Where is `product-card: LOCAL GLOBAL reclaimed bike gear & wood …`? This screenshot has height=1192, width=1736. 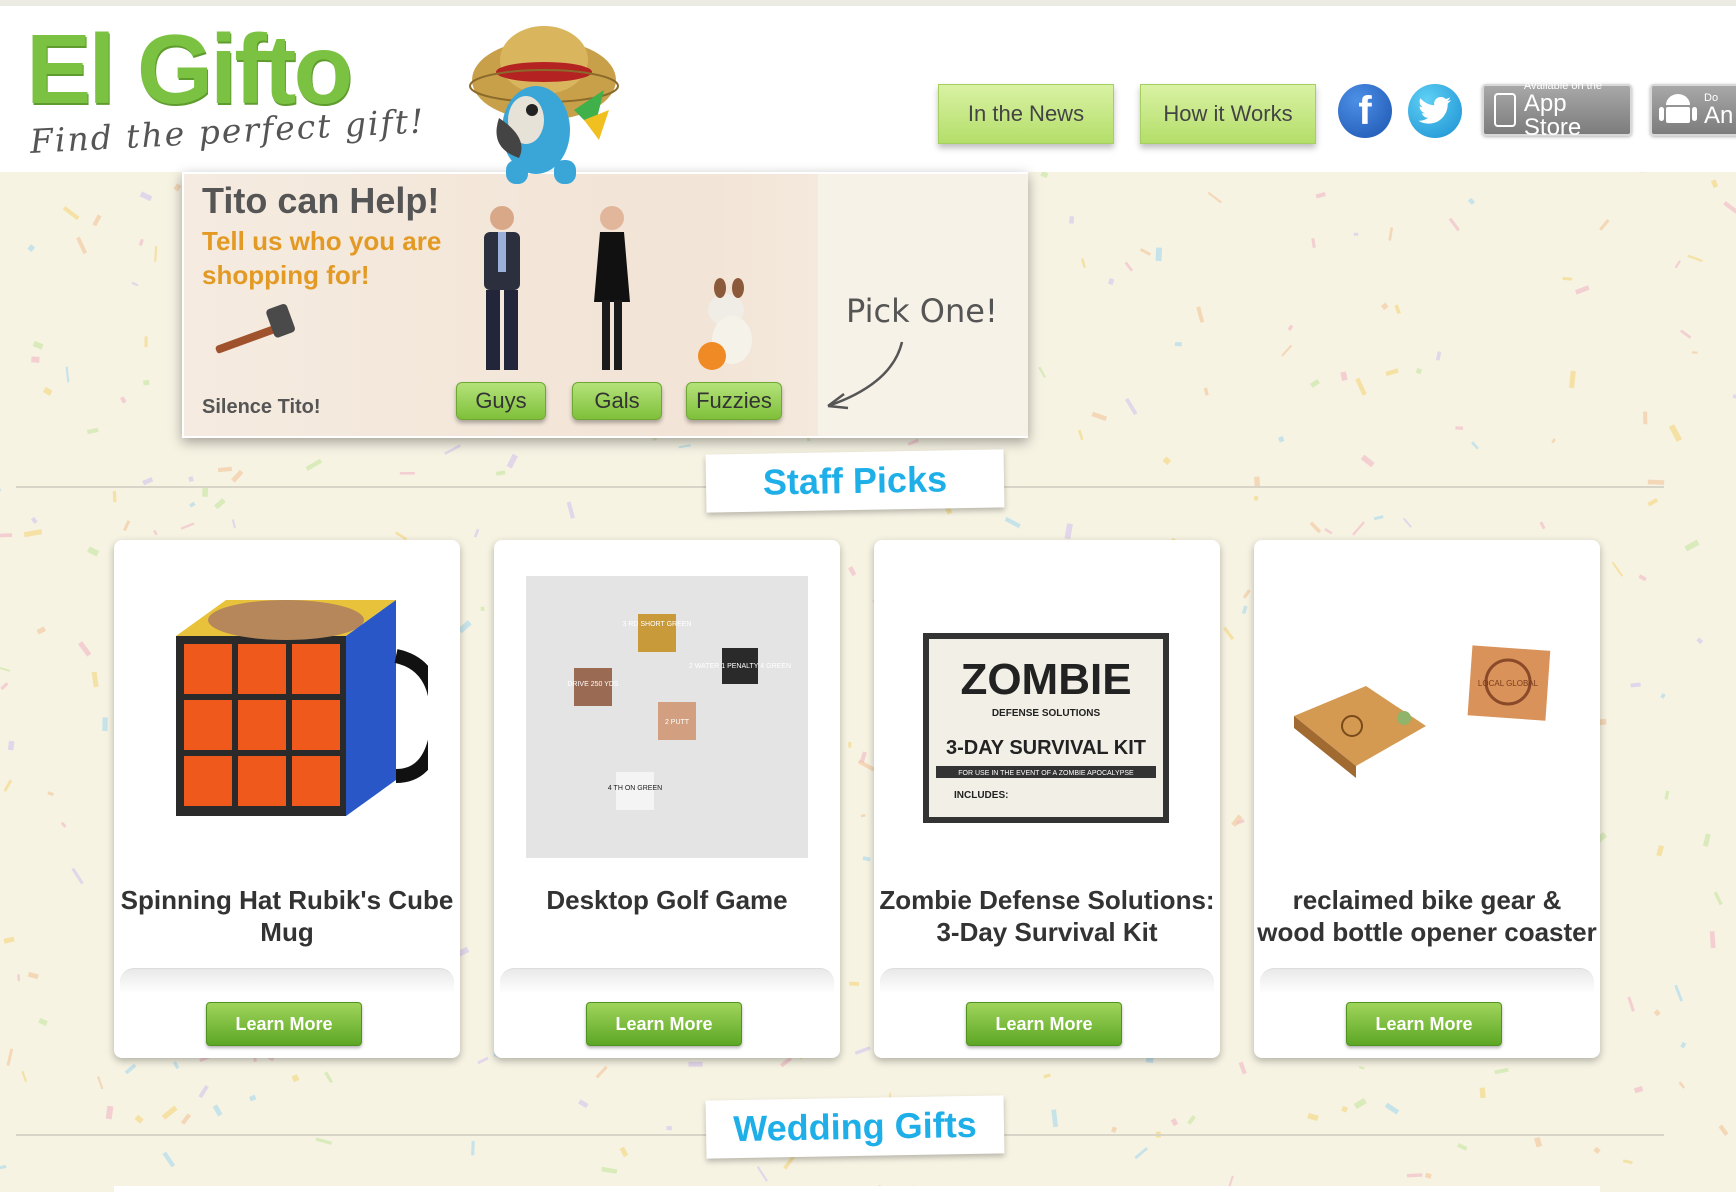 product-card: LOCAL GLOBAL reclaimed bike gear & wood … is located at coordinates (1427, 799).